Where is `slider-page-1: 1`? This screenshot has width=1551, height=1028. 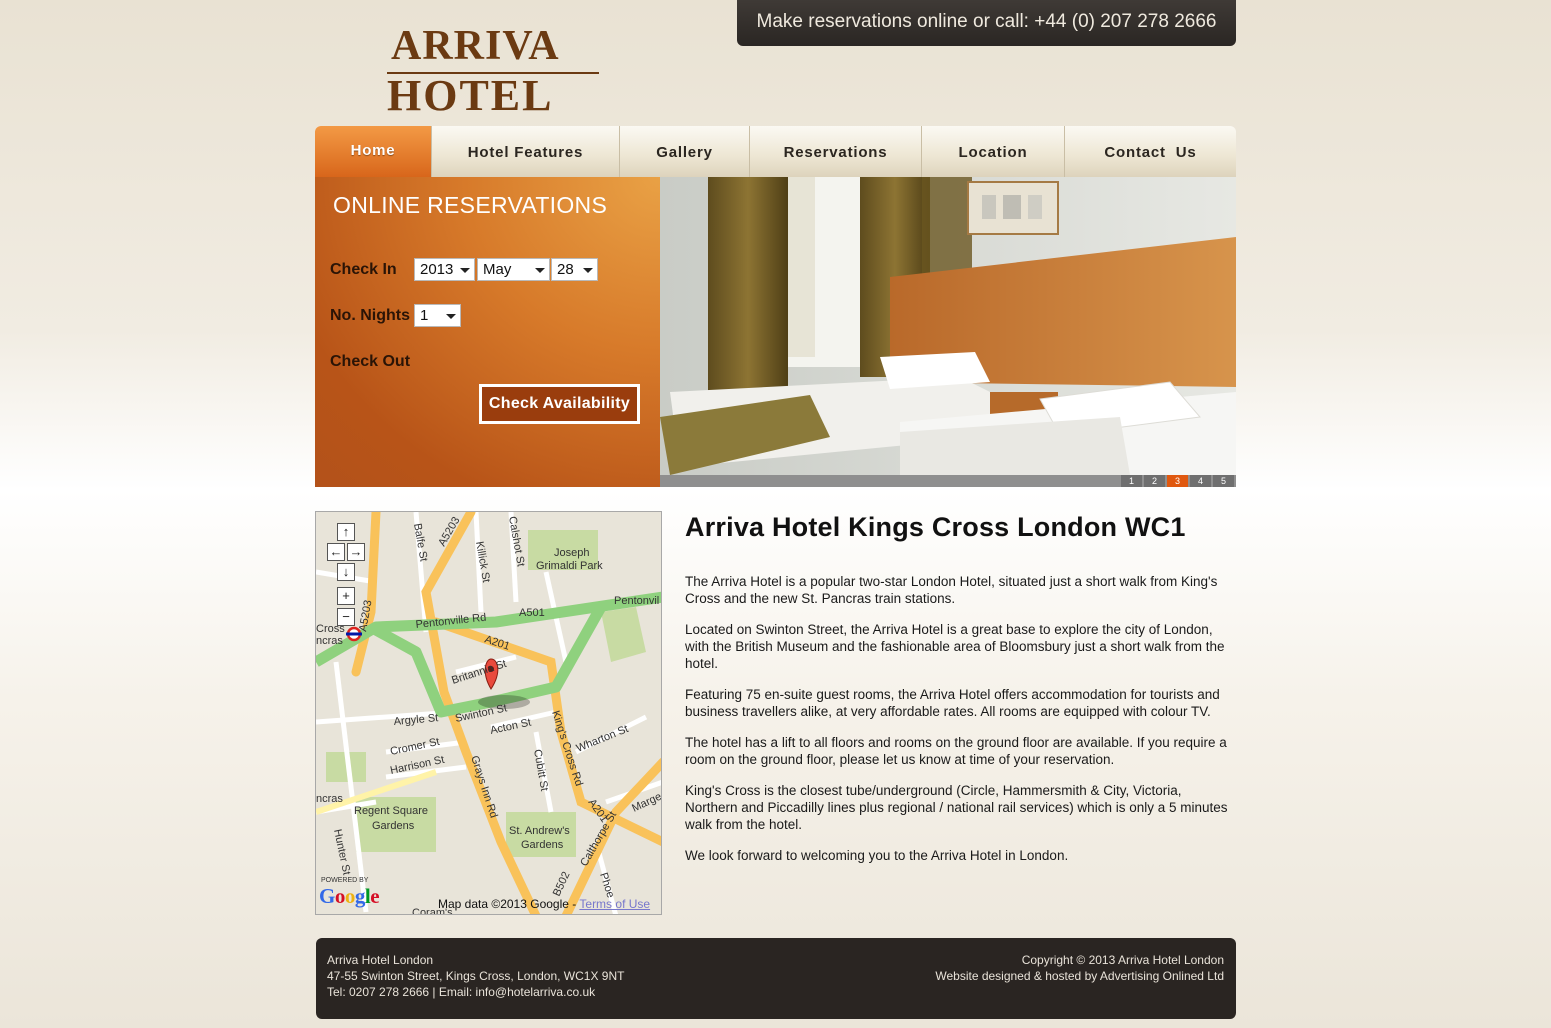 slider-page-1: 1 is located at coordinates (1131, 481).